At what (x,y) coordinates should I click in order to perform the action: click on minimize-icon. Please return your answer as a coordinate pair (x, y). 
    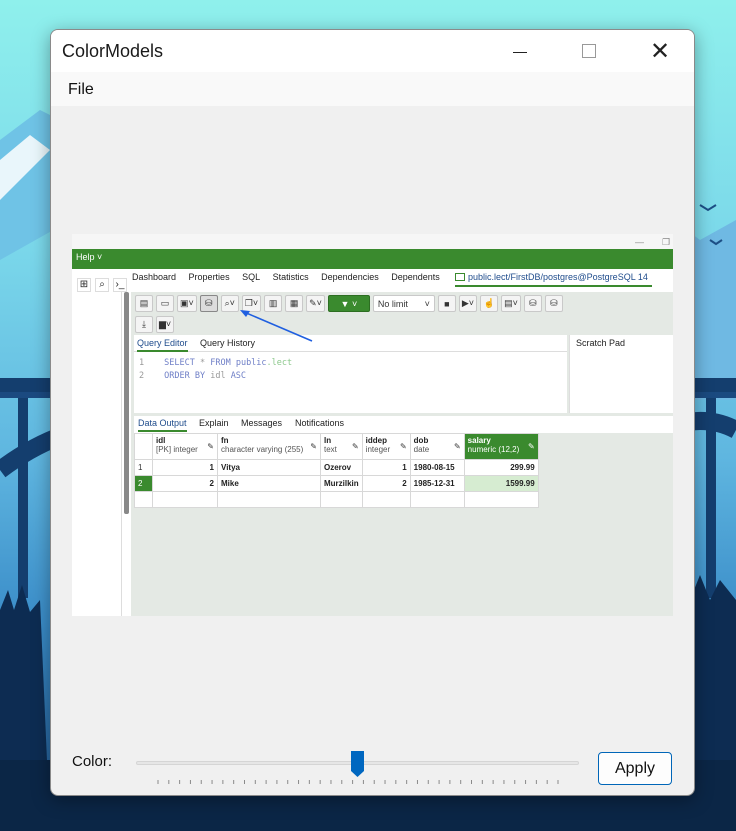
    Looking at the image, I should click on (520, 52).